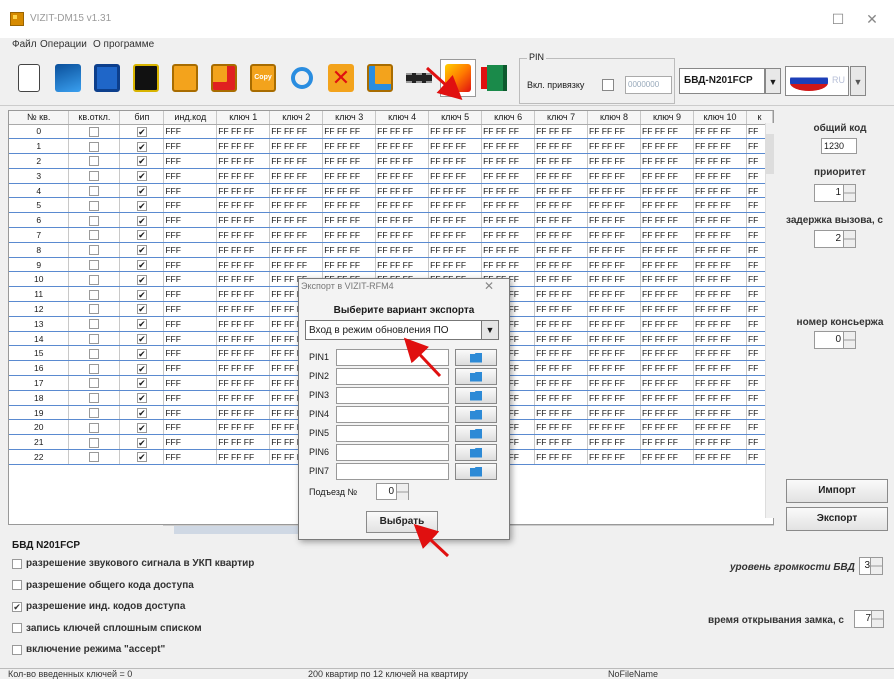 The height and width of the screenshot is (679, 894). I want to click on call-delay-spinner: 2, so click(835, 239).